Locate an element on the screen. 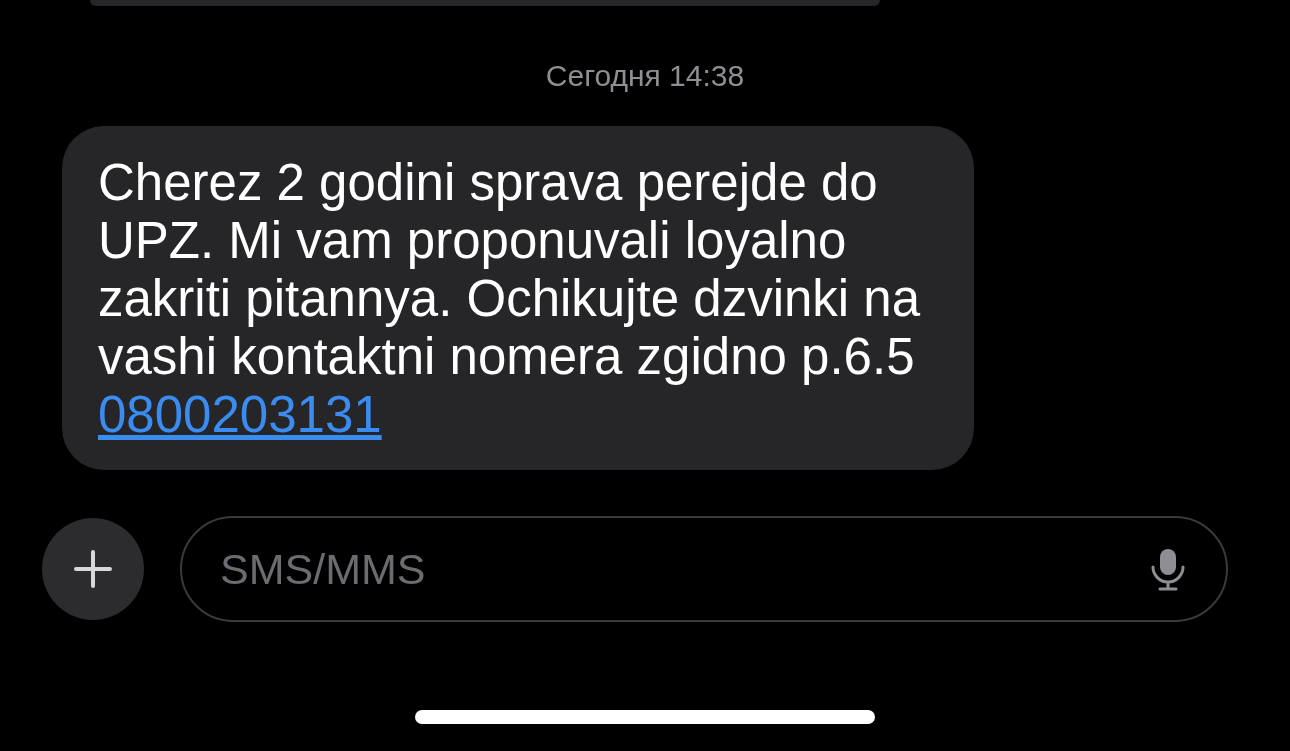 The height and width of the screenshot is (751, 1290). message-timestamp: Сегодня 14:38 is located at coordinates (645, 76).